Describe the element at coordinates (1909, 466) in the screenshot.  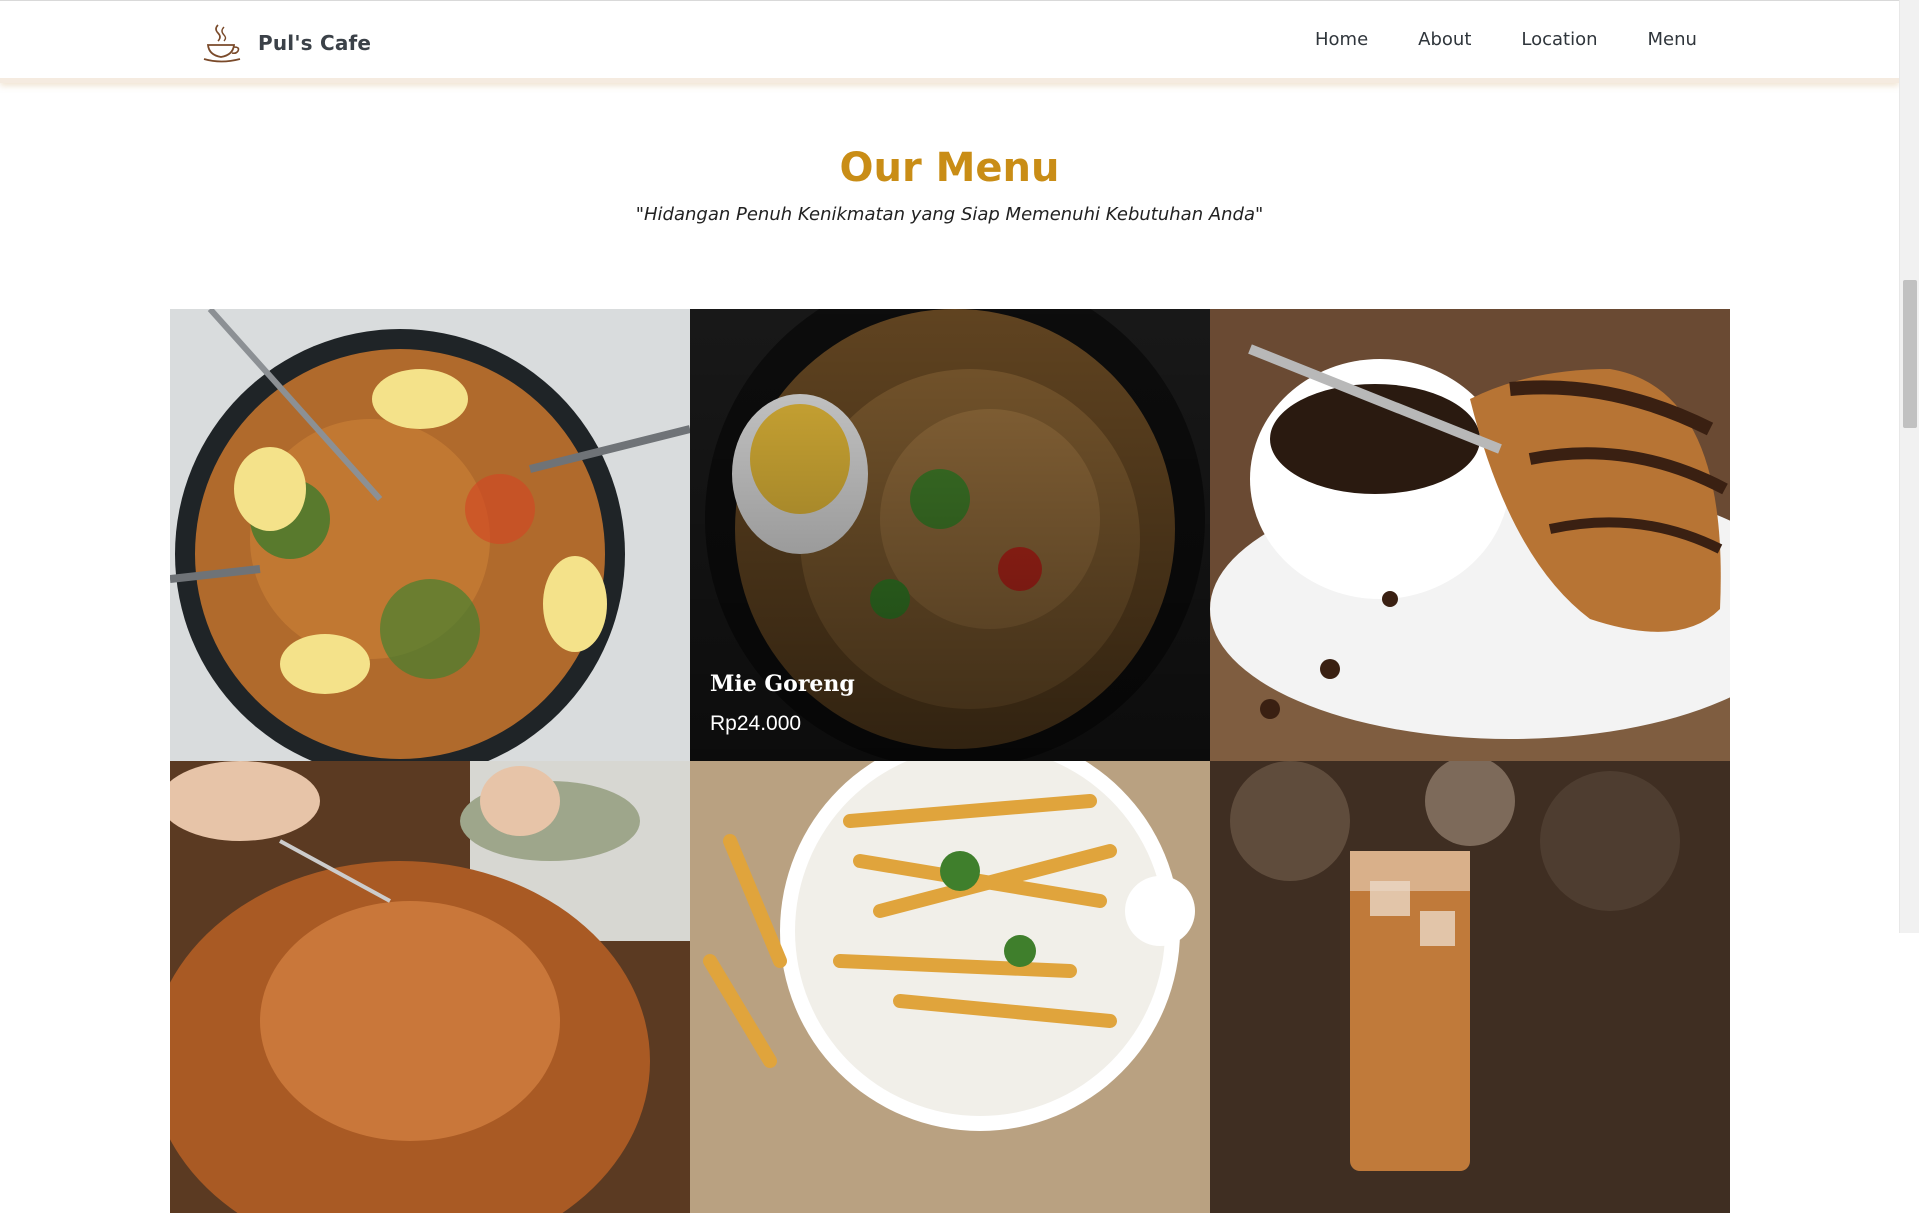
I see `page-scrollbar` at that location.